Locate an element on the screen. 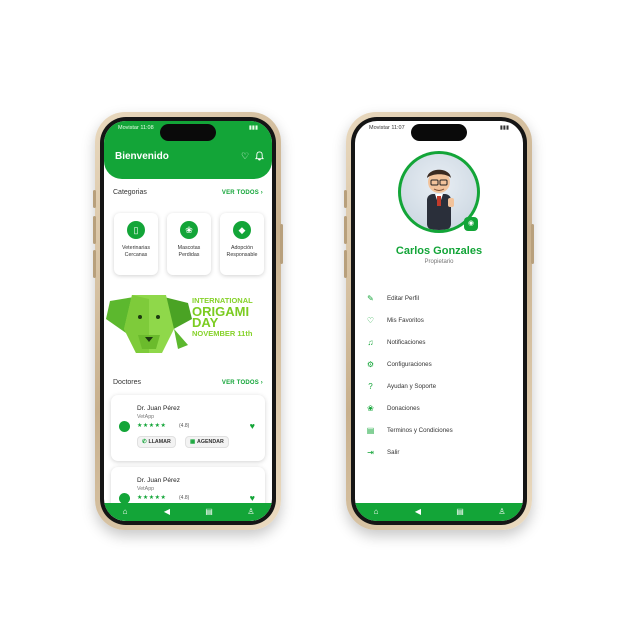 Image resolution: width=640 pixels, height=640 pixels. calendar-icon: ▦ is located at coordinates (193, 442).